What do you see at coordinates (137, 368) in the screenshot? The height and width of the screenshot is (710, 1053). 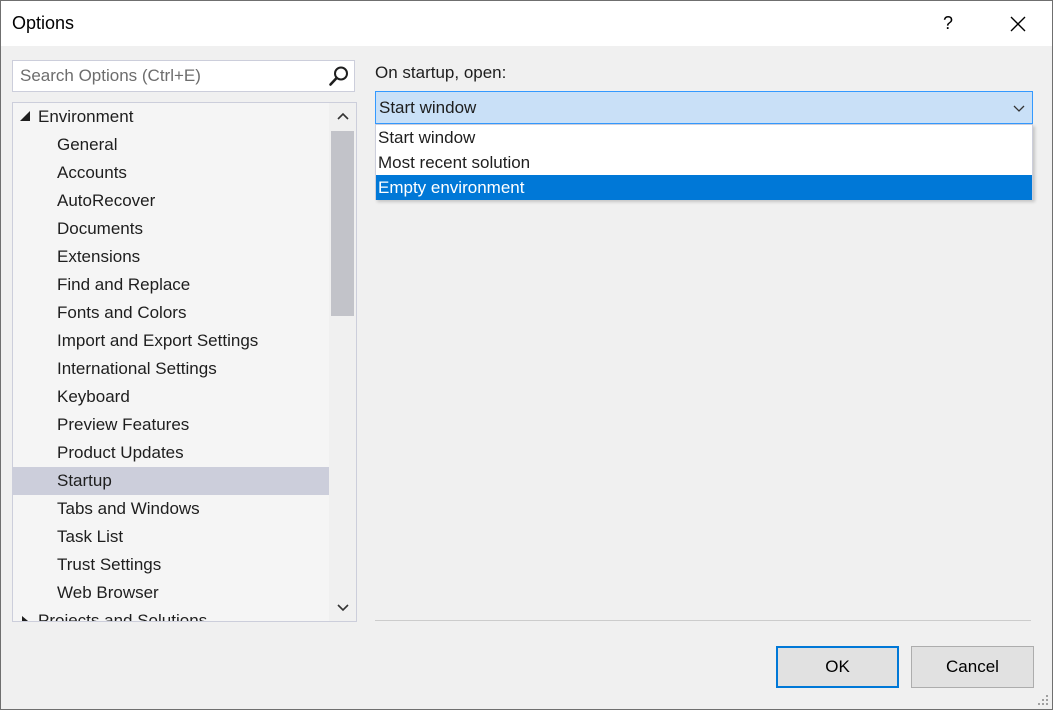 I see `tree-item-label: International Settings` at bounding box center [137, 368].